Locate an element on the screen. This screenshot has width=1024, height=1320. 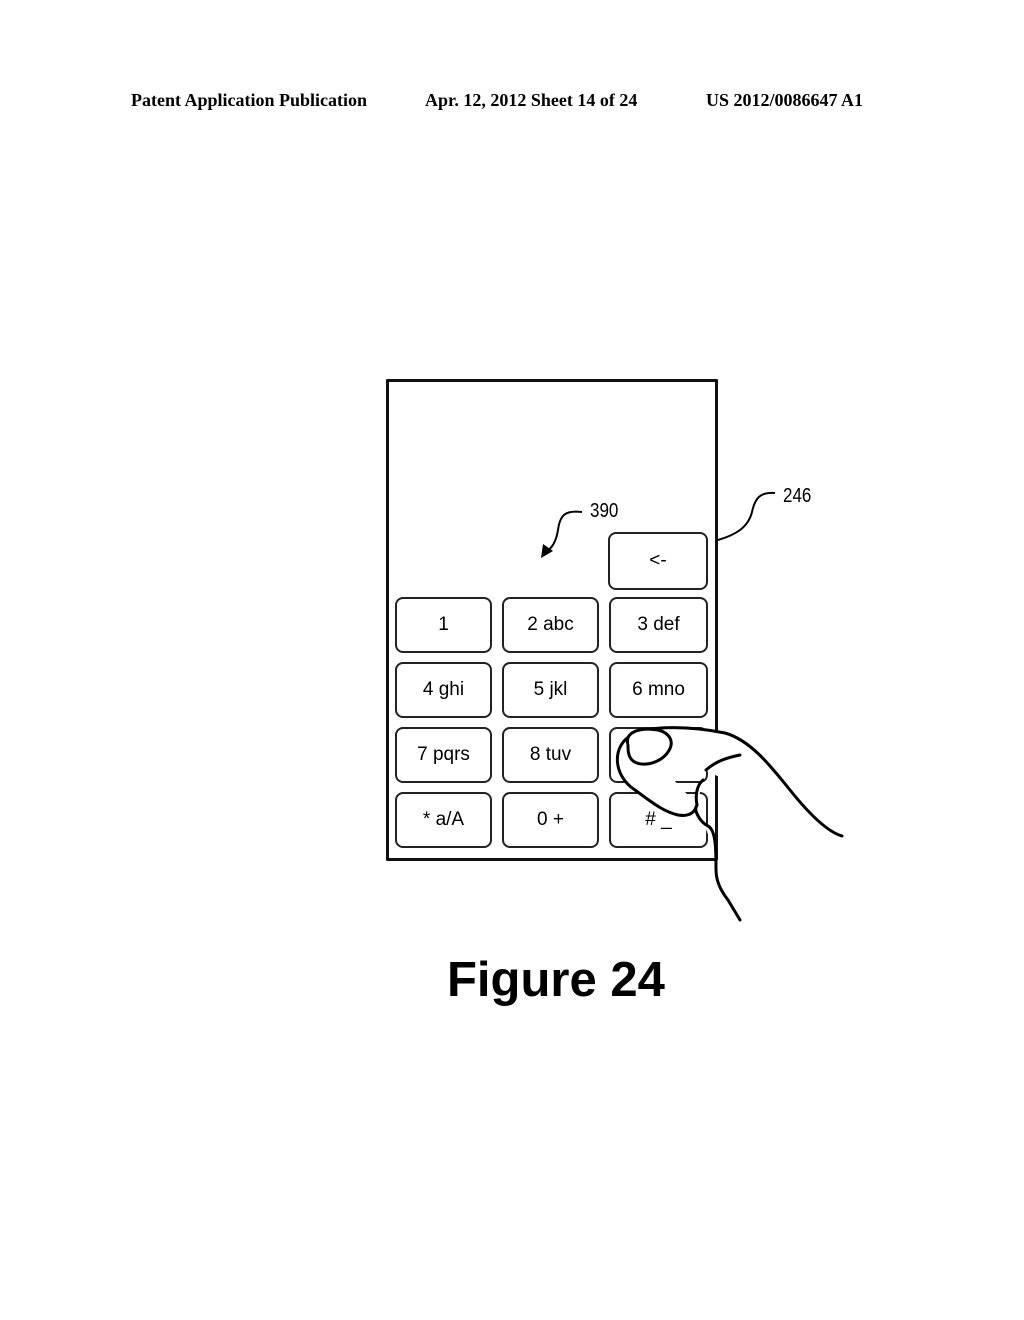
thumbnail-icon is located at coordinates (649, 746).